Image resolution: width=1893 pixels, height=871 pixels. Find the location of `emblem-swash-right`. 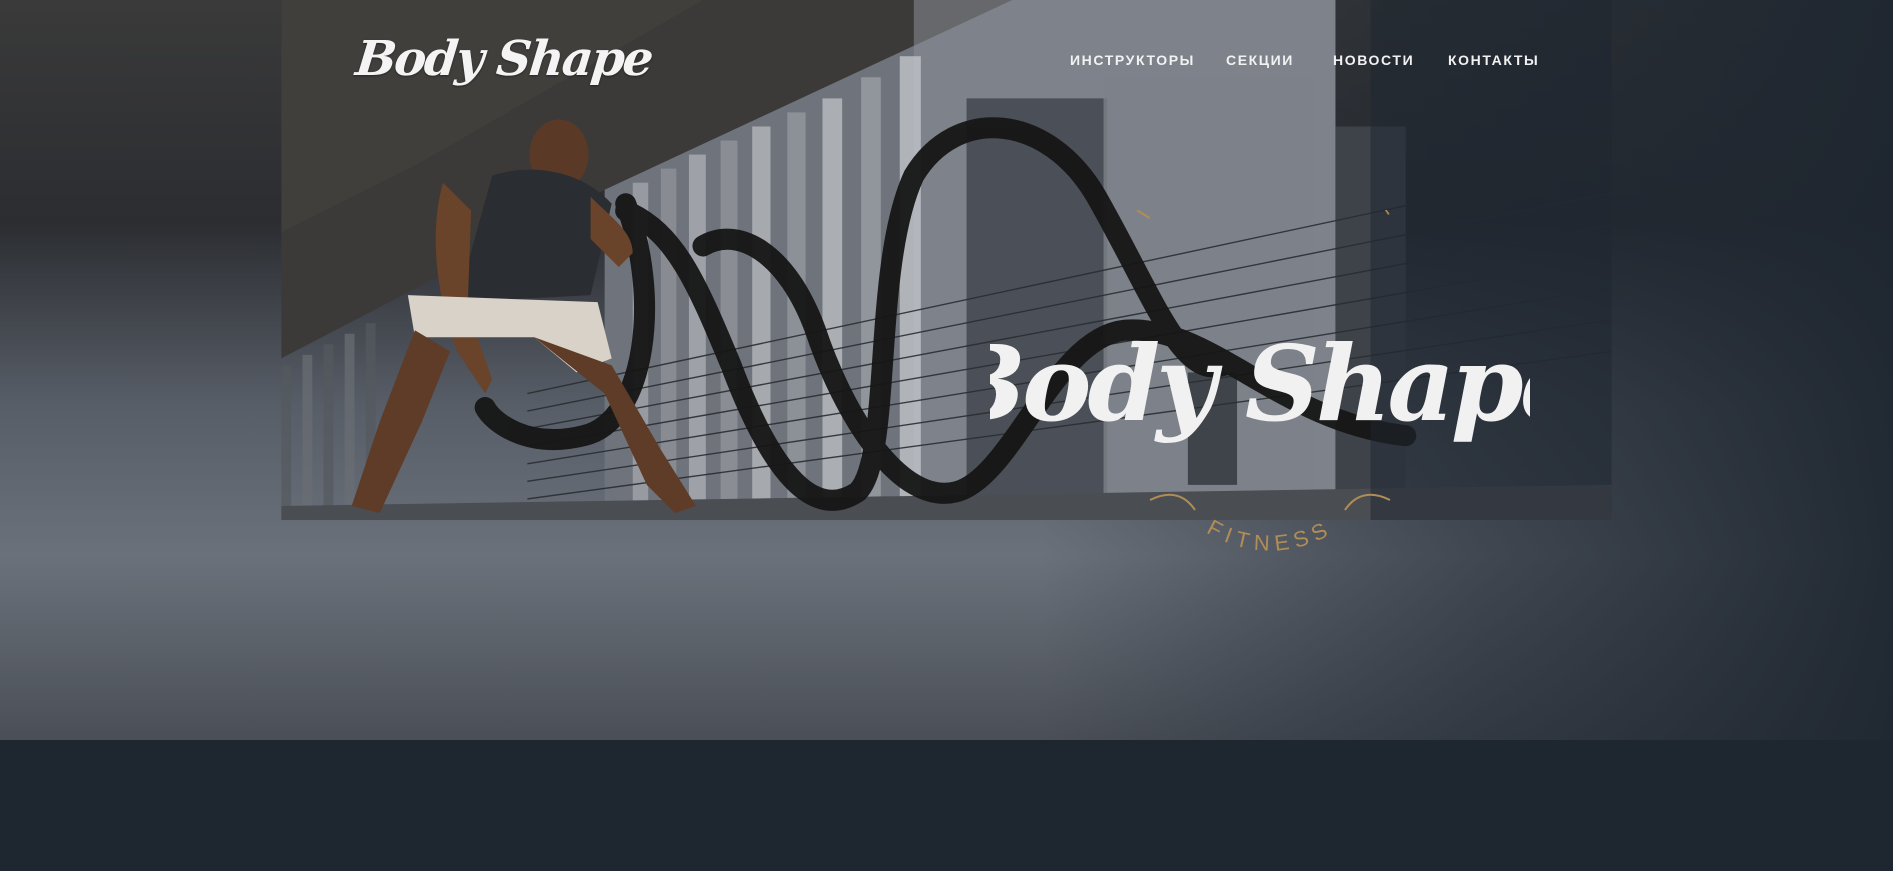

emblem-swash-right is located at coordinates (1367, 502).